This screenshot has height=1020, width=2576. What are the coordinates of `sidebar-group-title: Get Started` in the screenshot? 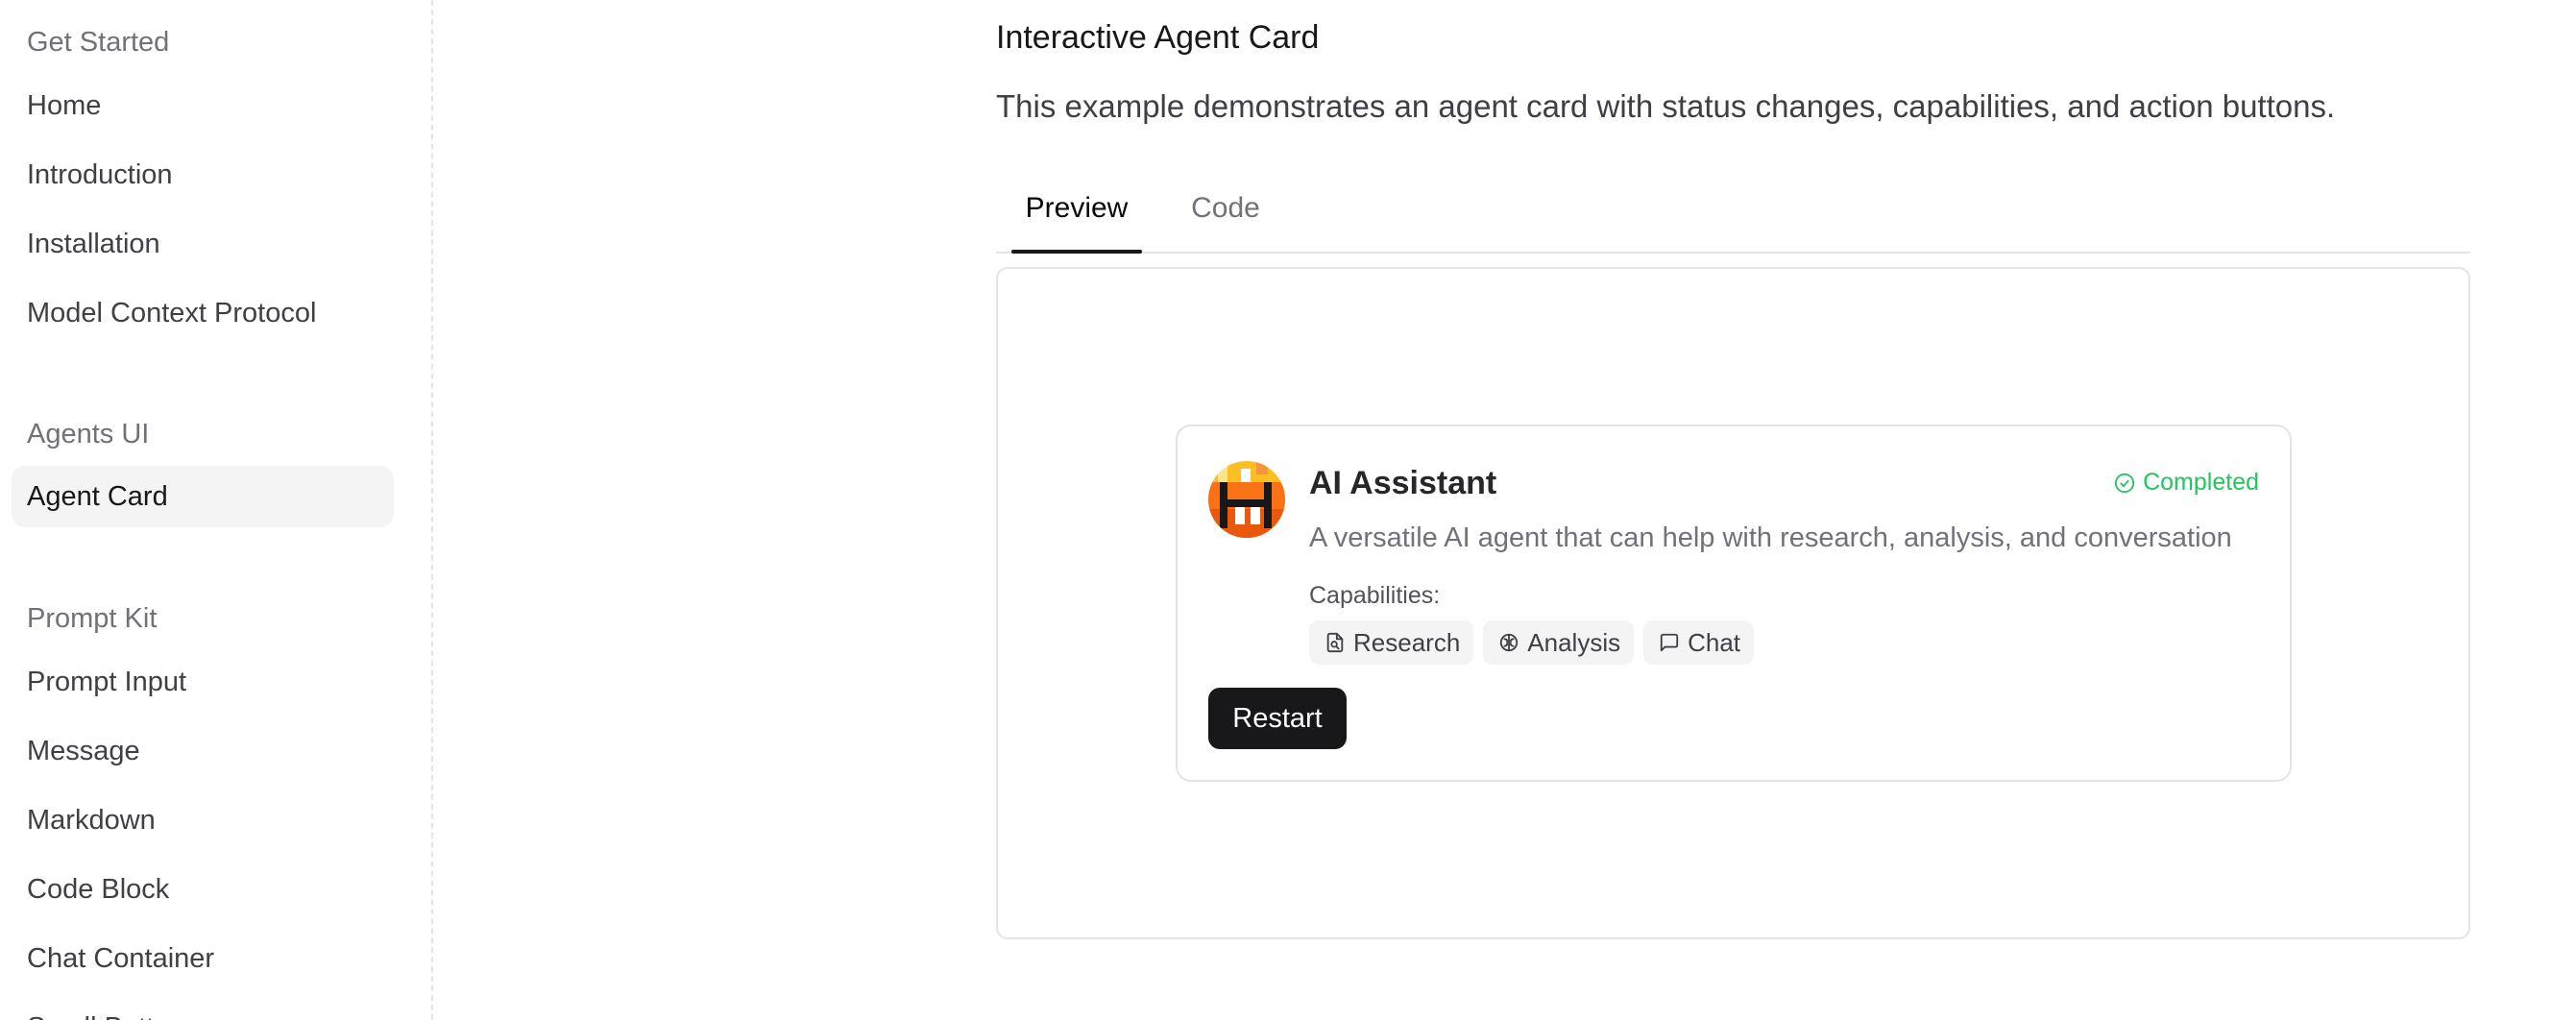 It's located at (99, 42).